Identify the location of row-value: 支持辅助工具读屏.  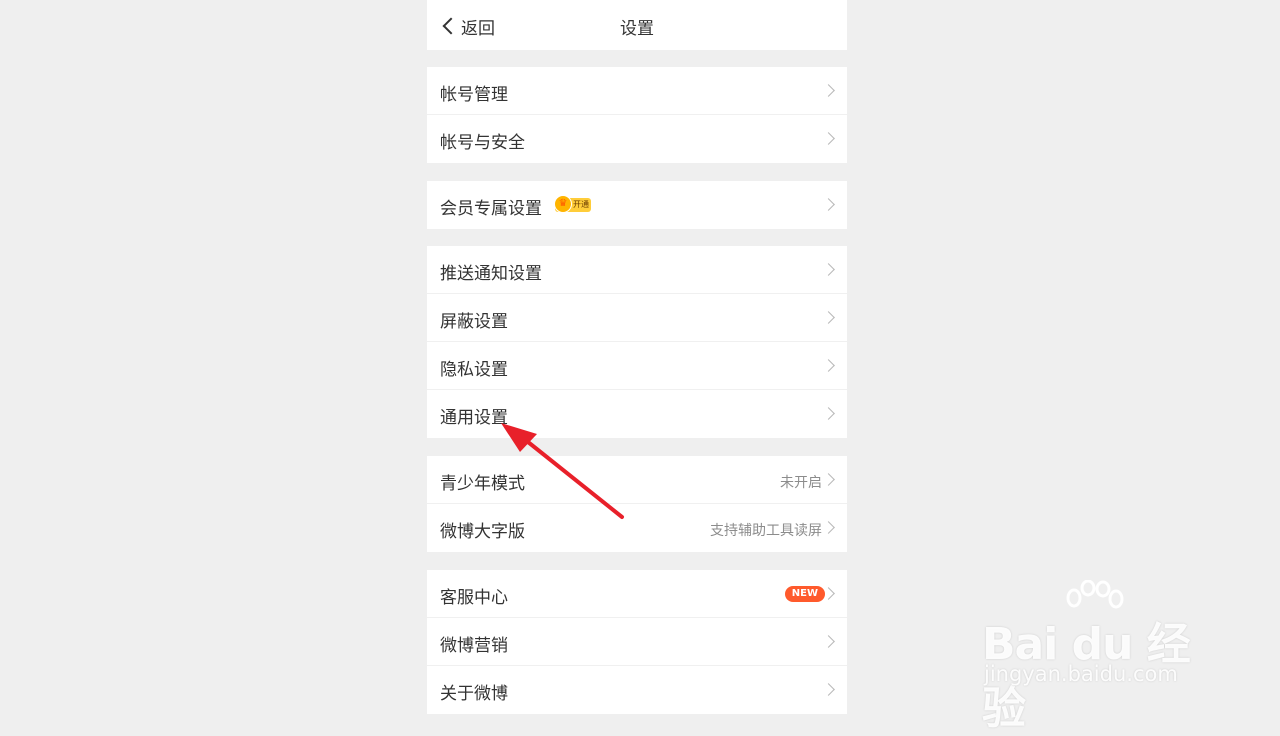
(766, 531).